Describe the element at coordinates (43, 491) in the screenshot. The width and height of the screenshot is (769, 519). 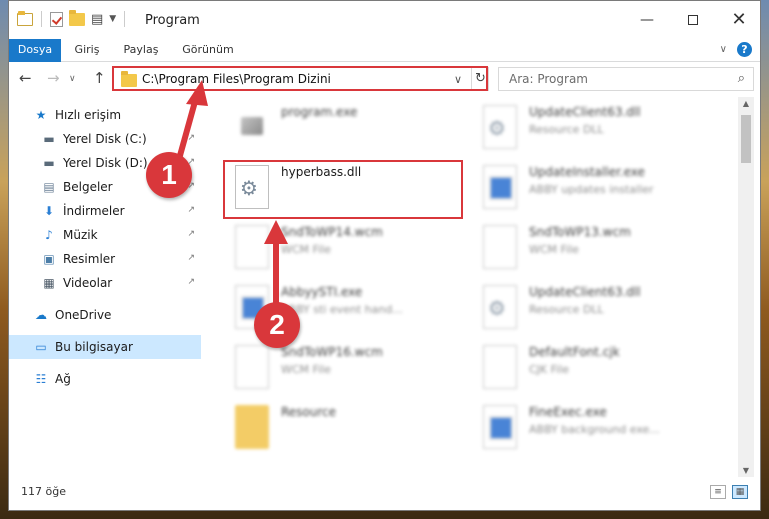
I see `item-count: 117 öğe` at that location.